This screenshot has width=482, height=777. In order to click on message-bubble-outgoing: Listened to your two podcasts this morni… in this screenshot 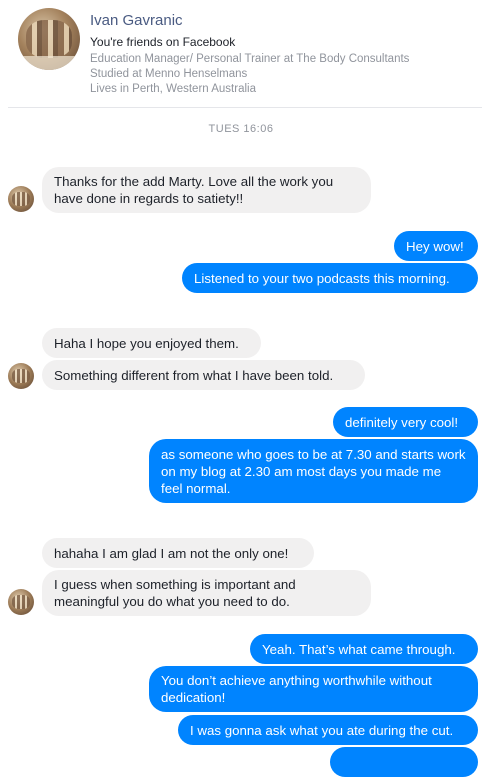, I will do `click(330, 278)`.